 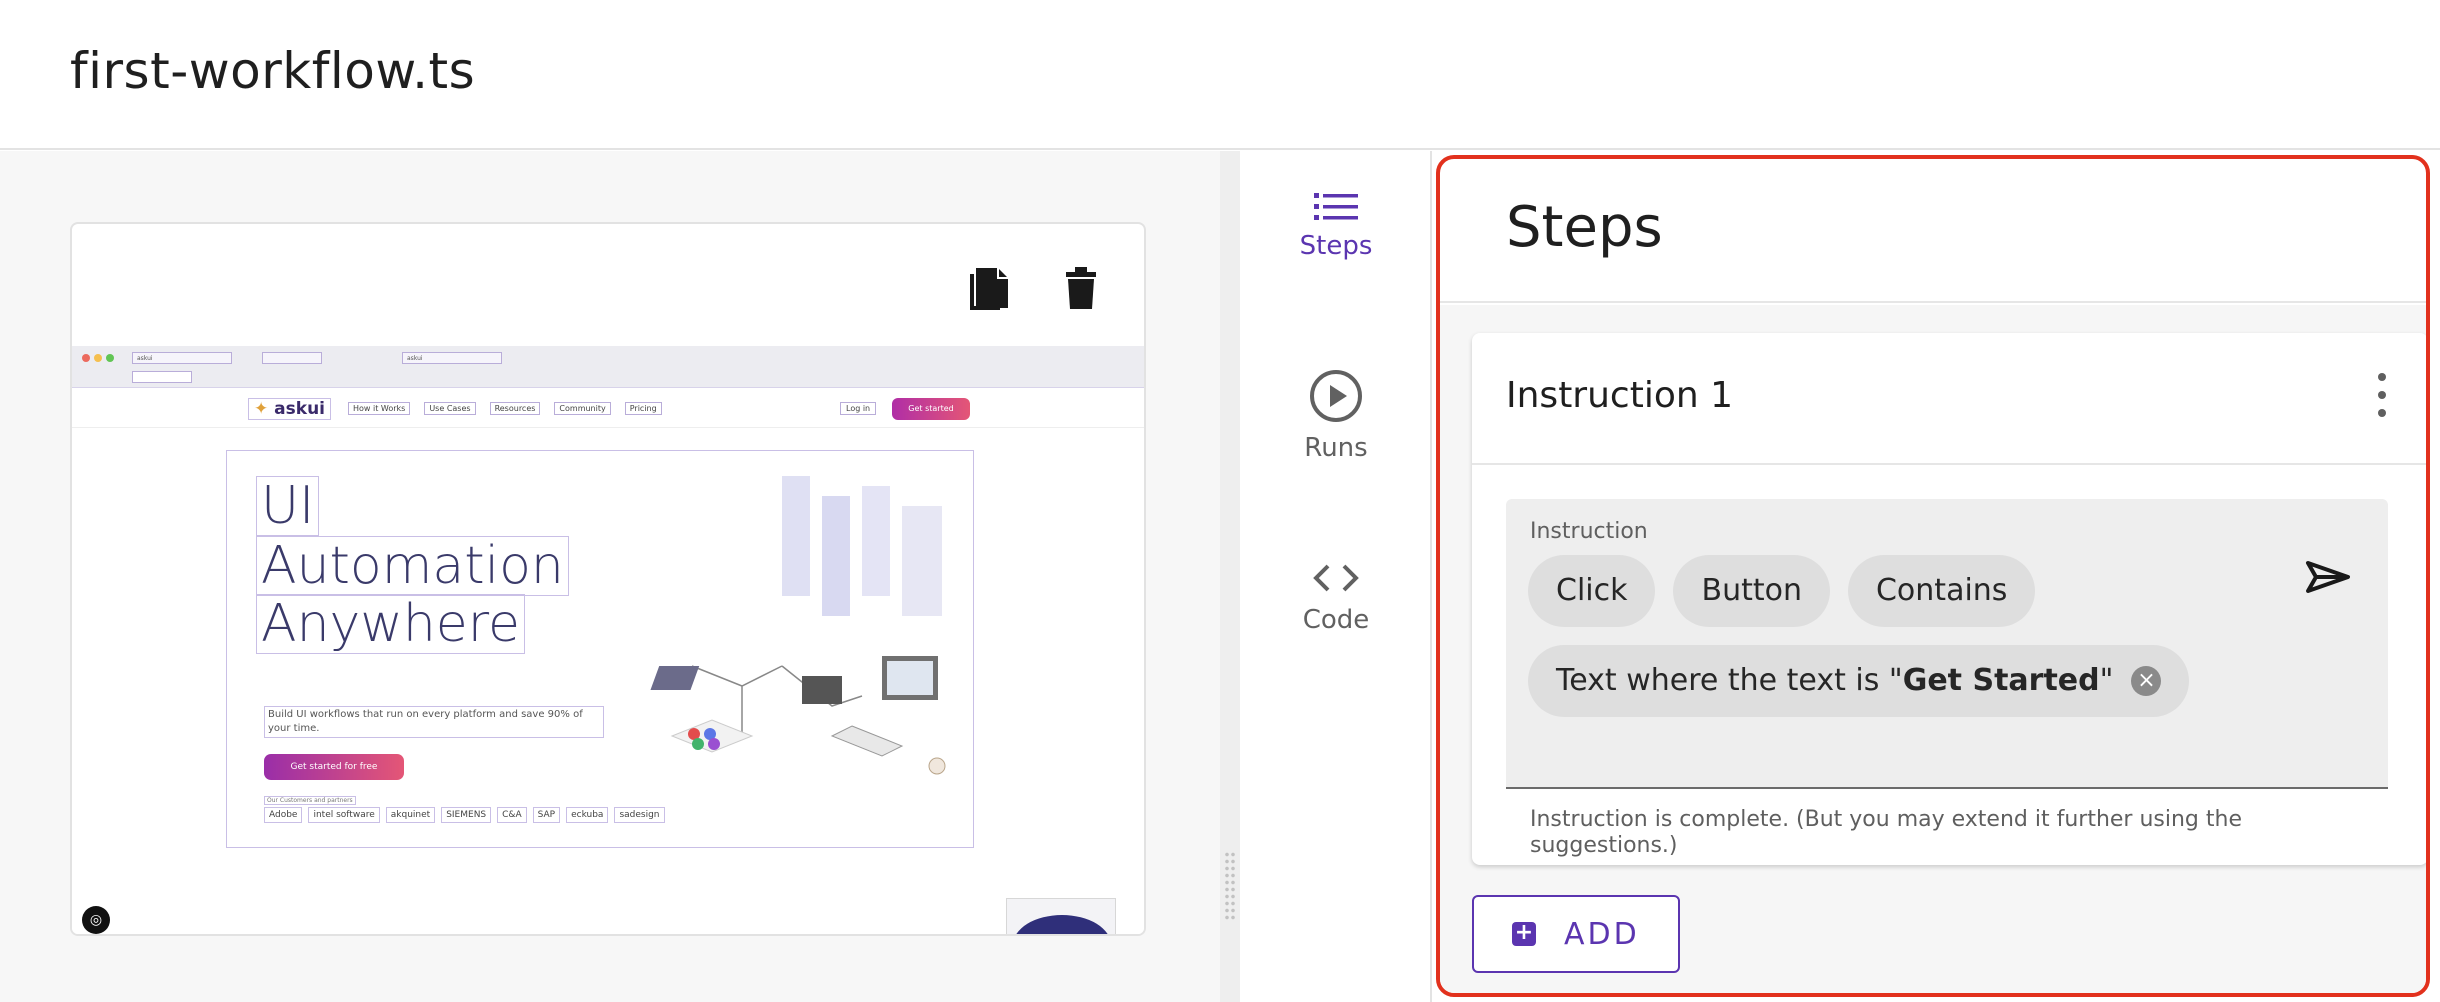 What do you see at coordinates (587, 815) in the screenshot?
I see `partner-logo: eckuba` at bounding box center [587, 815].